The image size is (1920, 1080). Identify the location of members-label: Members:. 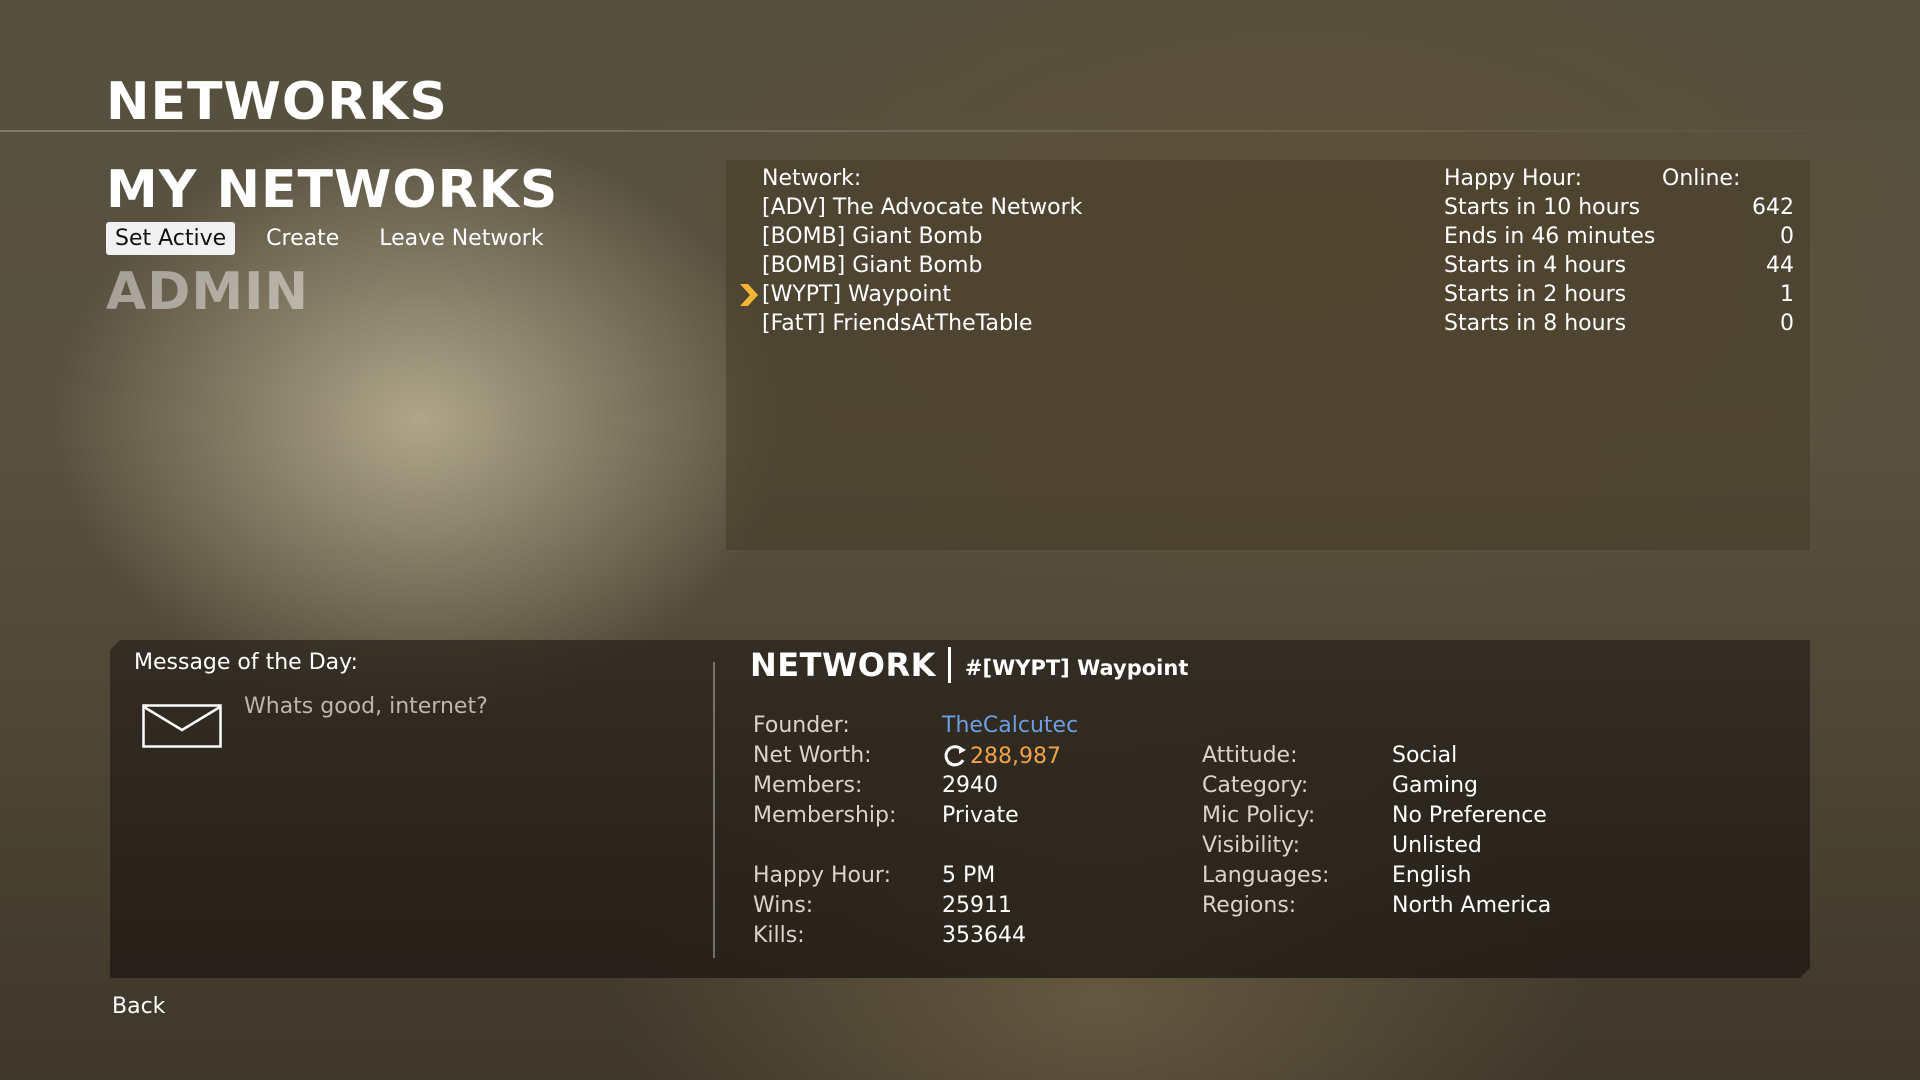
(808, 785).